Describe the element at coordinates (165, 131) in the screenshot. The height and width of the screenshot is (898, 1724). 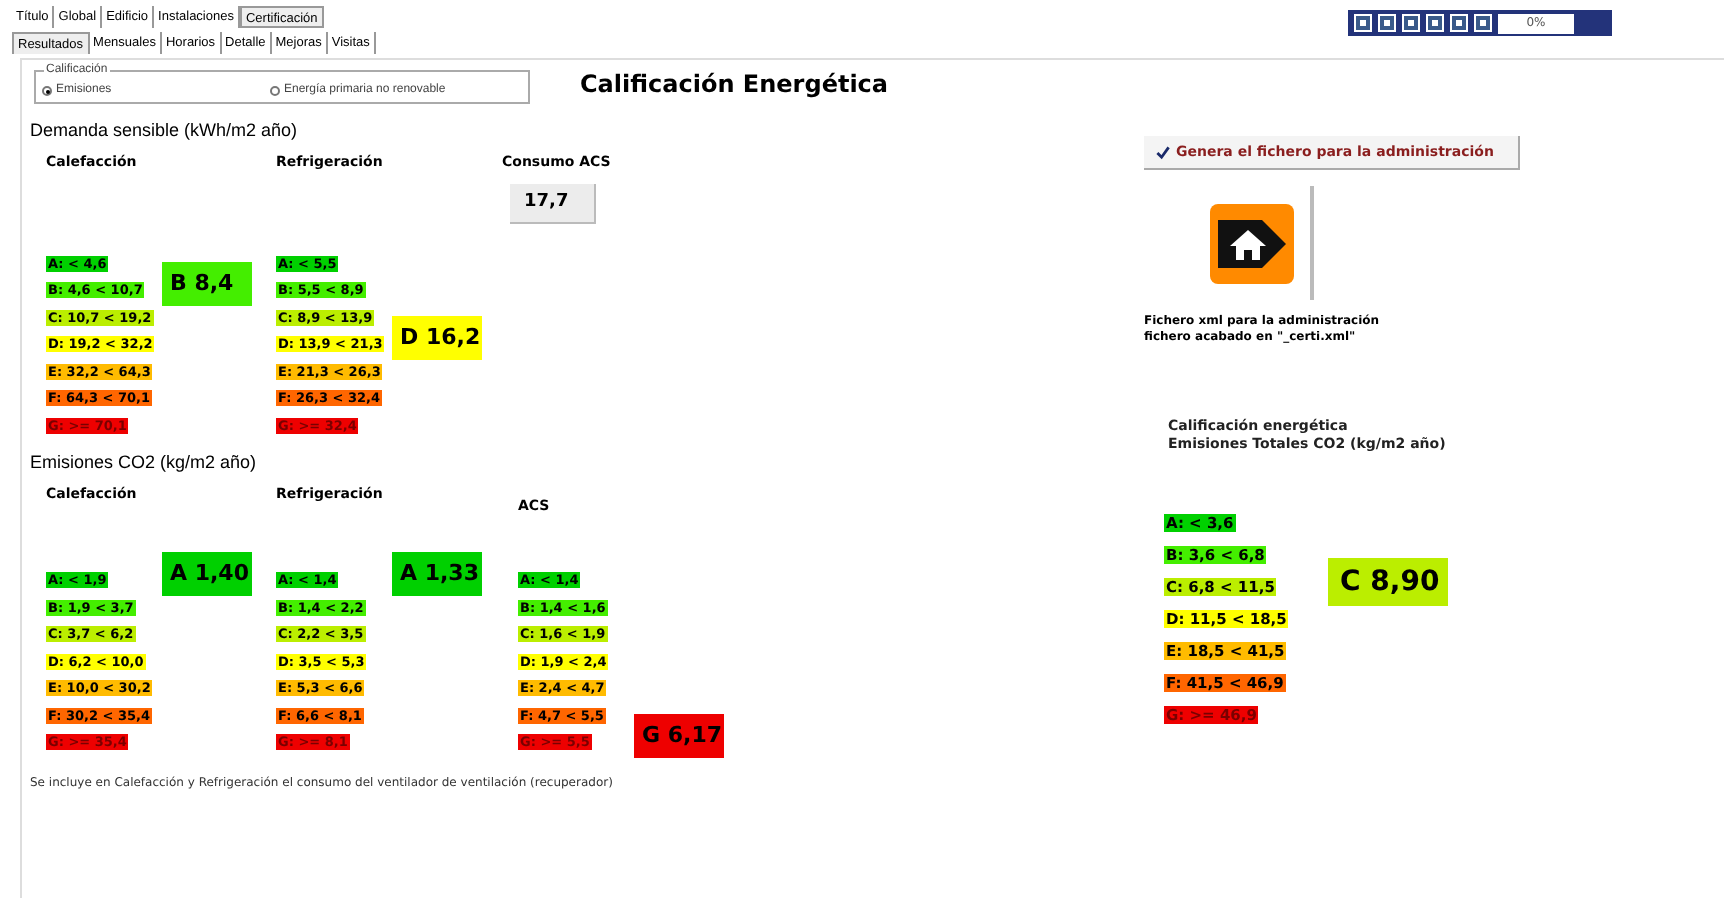
I see `section-title: Demanda sensible (kWh/m2 año)` at that location.